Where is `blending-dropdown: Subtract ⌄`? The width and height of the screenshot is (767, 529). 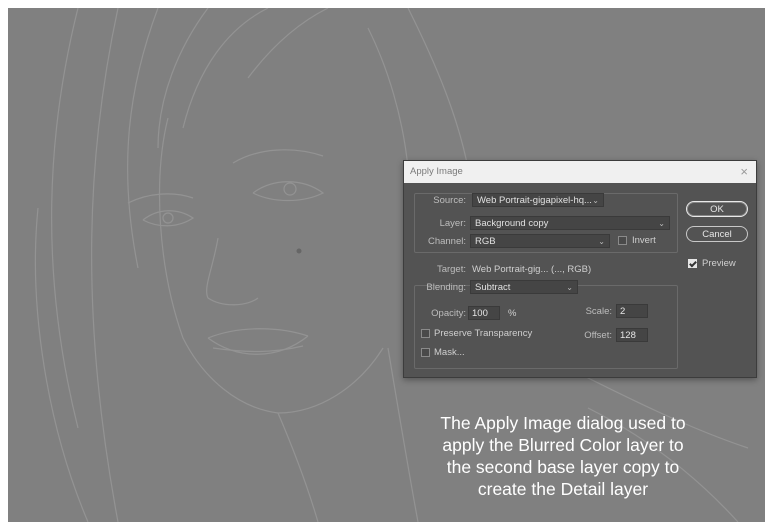
blending-dropdown: Subtract ⌄ is located at coordinates (524, 287).